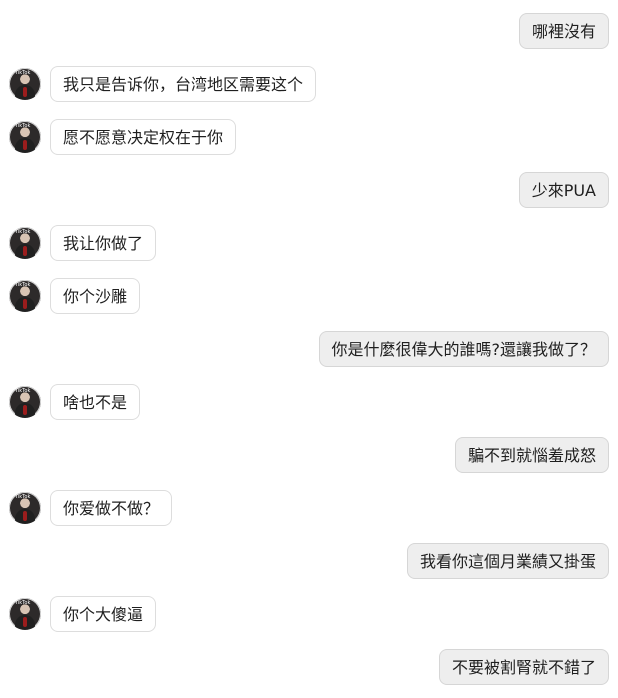  I want to click on user-avatar-6: TikTok, so click(25, 296).